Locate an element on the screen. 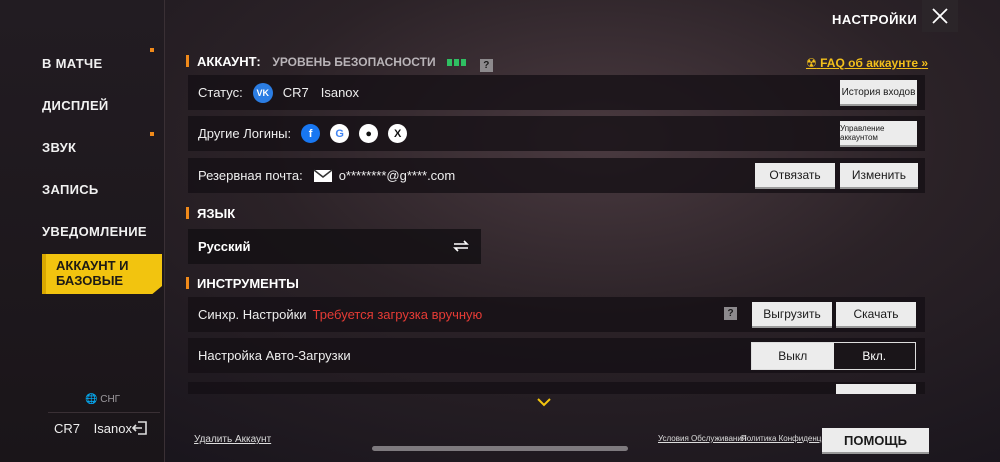 The height and width of the screenshot is (462, 1000). region-indicator: 🌐 СНГ is located at coordinates (102, 399).